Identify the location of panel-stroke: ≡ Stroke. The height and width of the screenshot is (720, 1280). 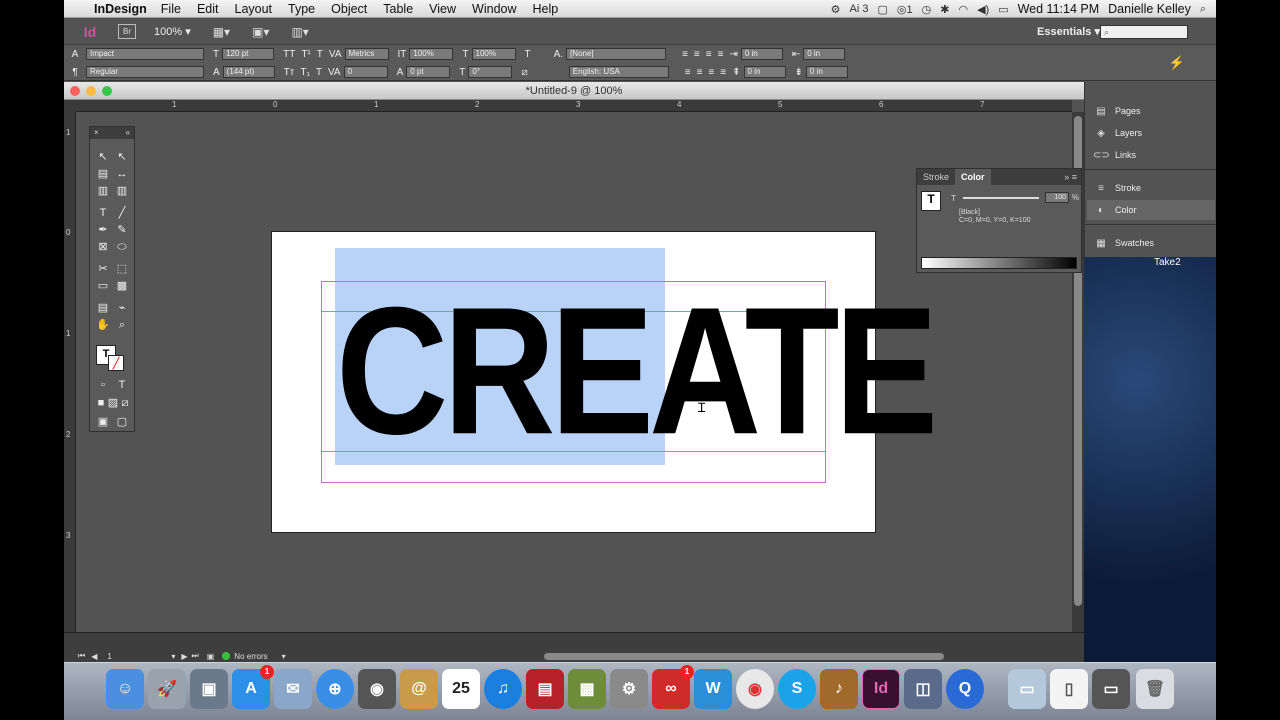
(1151, 188).